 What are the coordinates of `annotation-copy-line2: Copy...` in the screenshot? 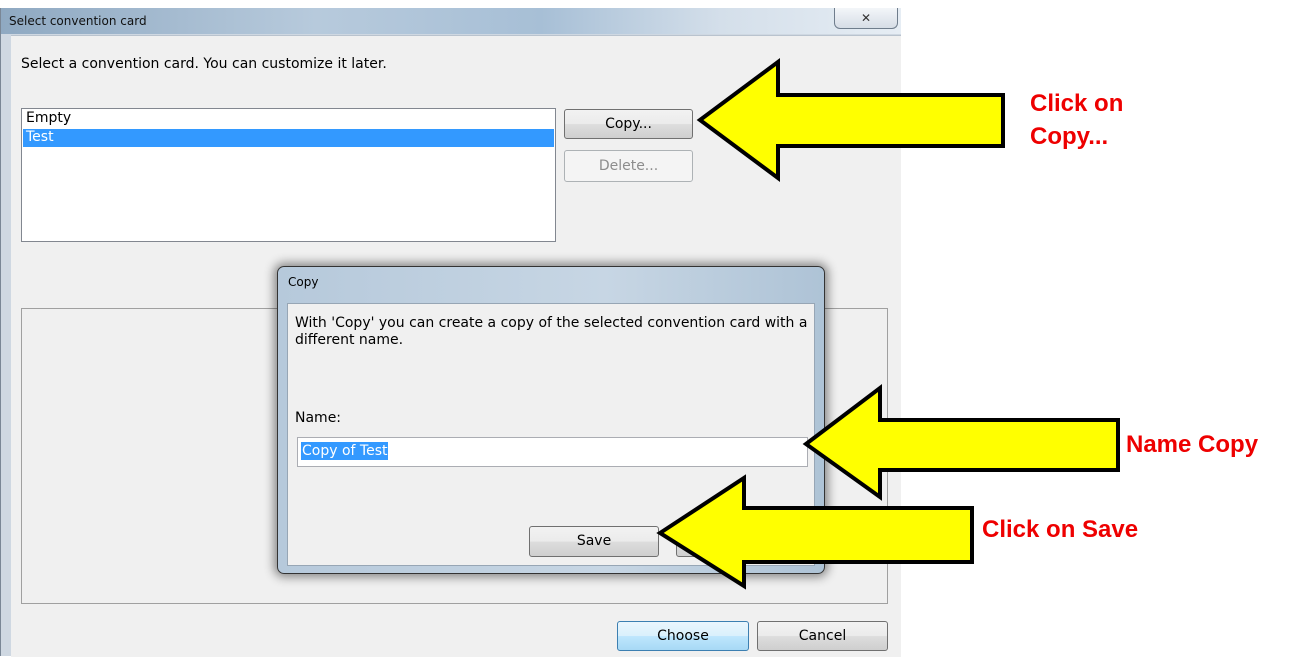 It's located at (1069, 136).